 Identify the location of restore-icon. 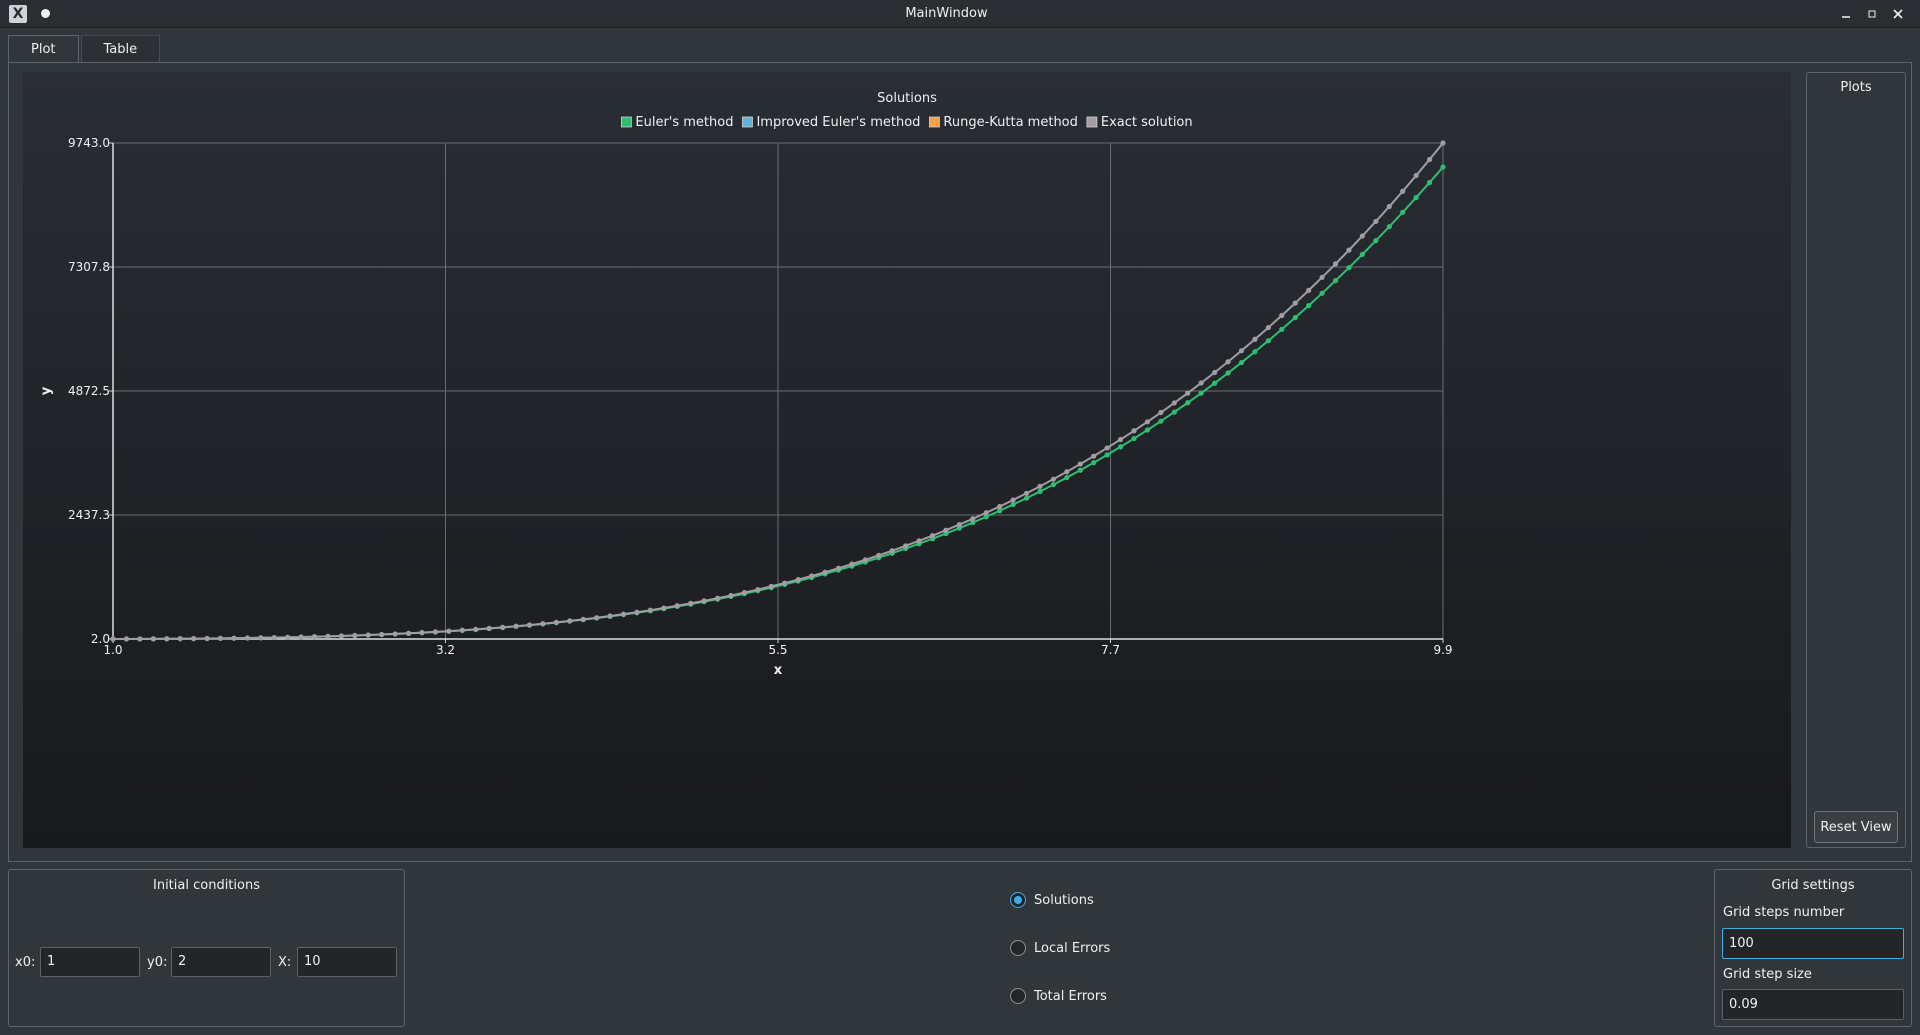
(1872, 14).